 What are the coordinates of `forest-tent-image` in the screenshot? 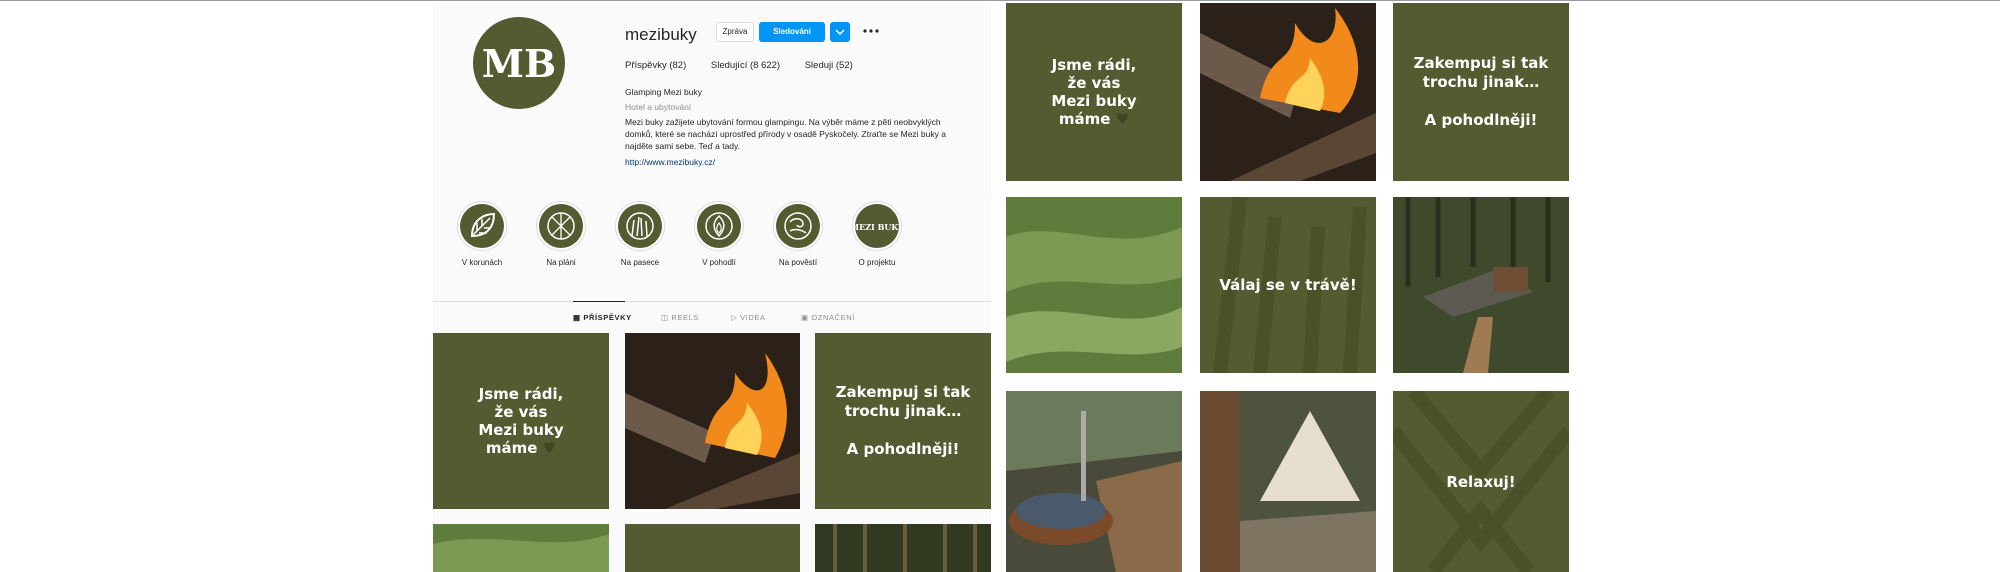 It's located at (1481, 285).